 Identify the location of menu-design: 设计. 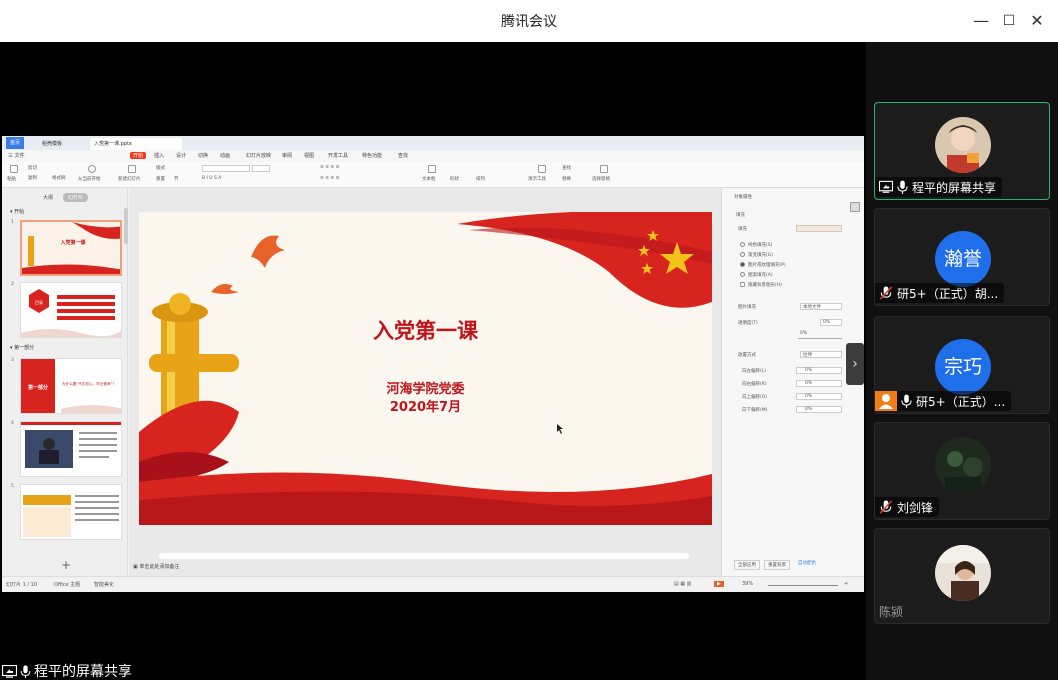
(181, 155).